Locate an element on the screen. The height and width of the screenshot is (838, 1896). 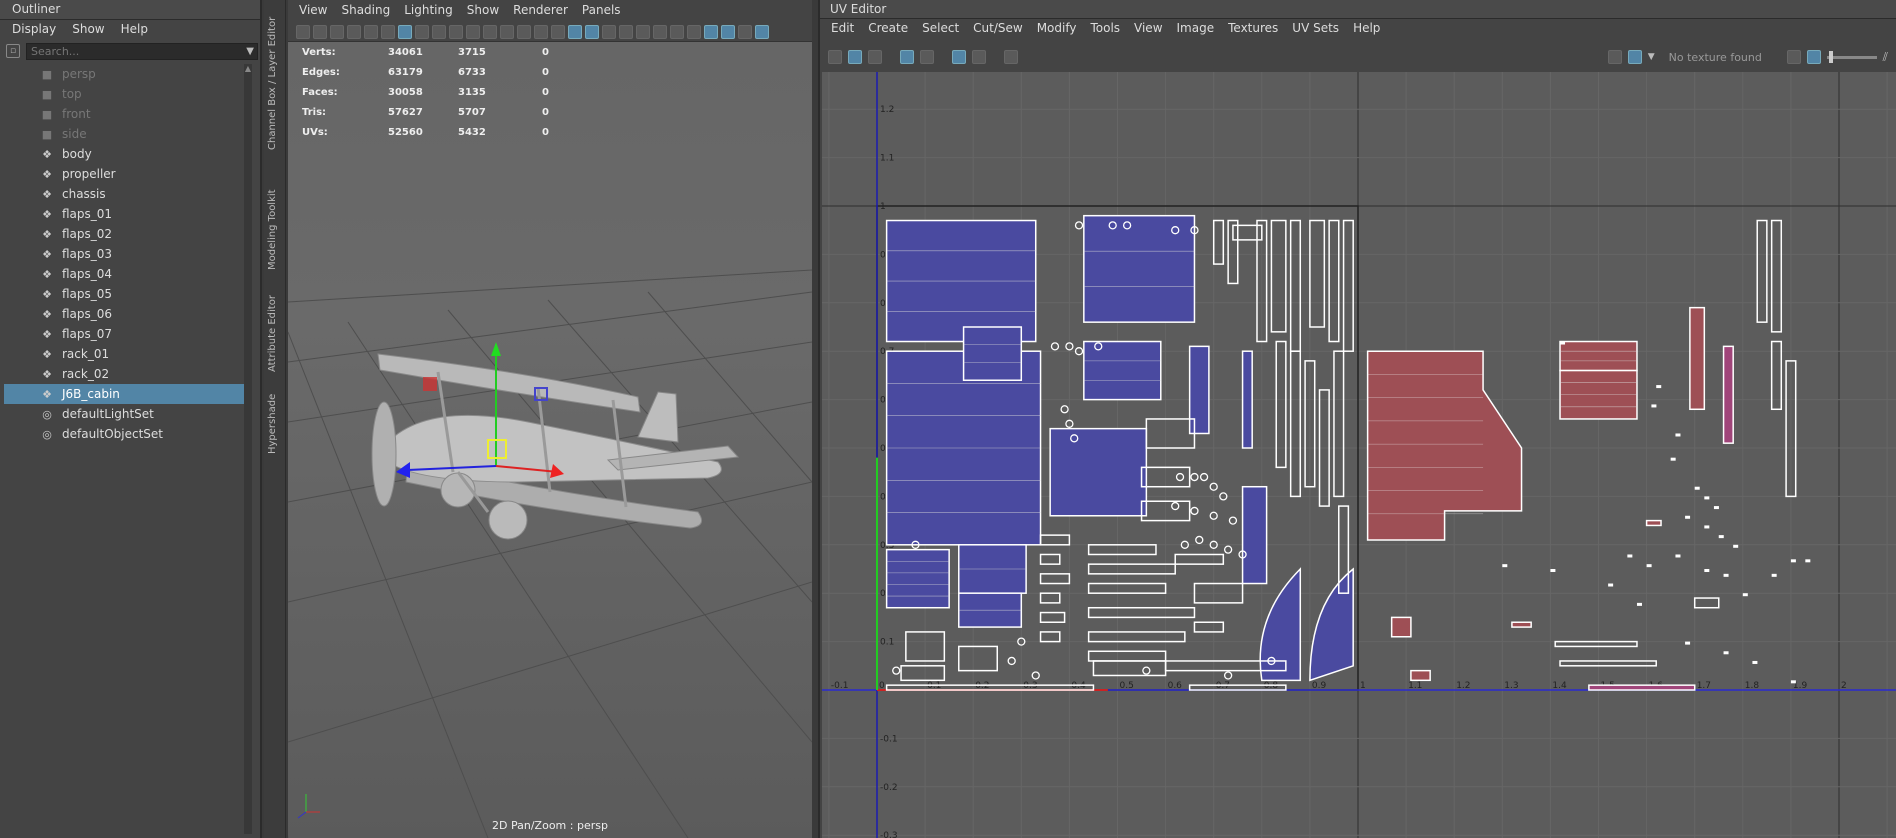
viewport-menu-renderer: Renderer is located at coordinates (540, 11).